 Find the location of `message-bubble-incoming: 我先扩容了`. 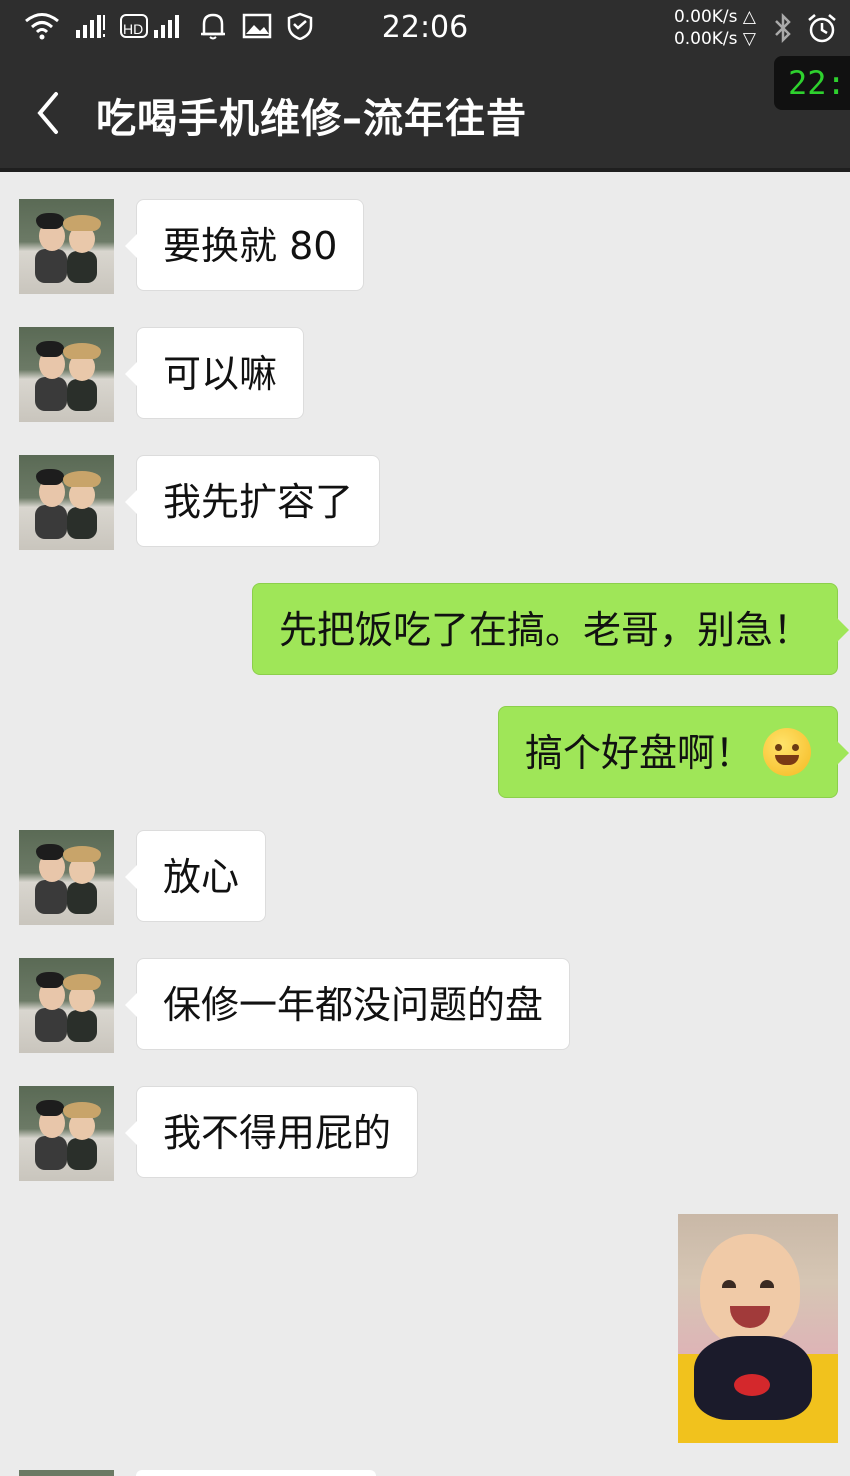

message-bubble-incoming: 我先扩容了 is located at coordinates (252, 501).